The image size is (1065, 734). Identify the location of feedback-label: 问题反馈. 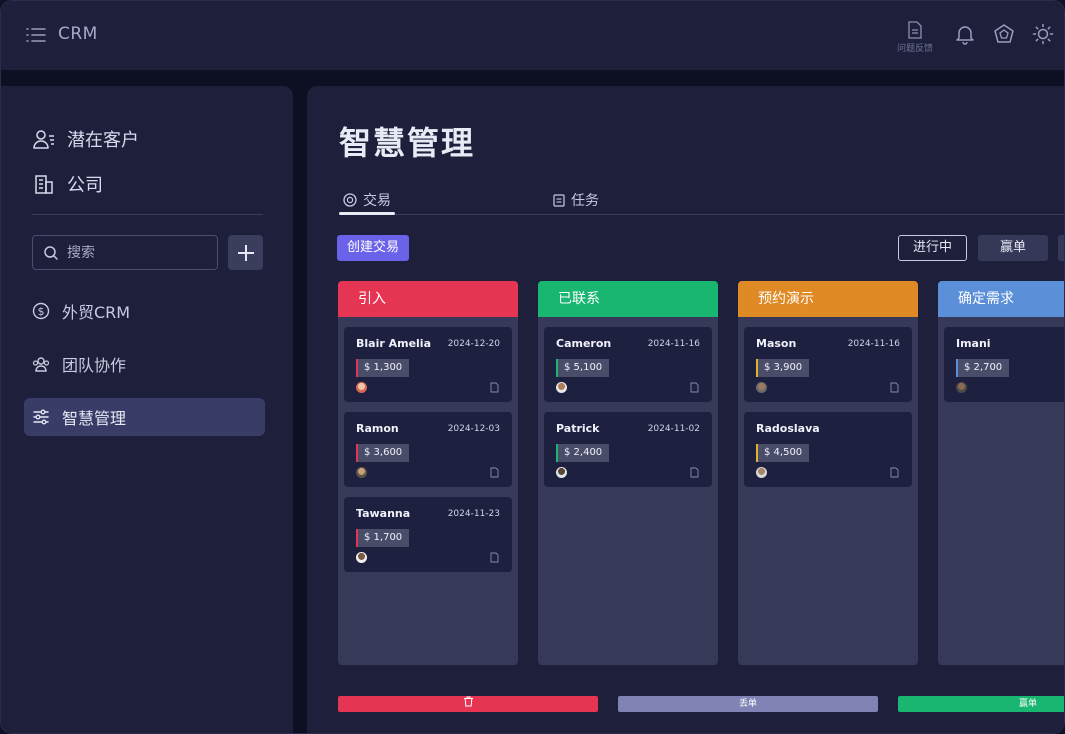
(914, 49).